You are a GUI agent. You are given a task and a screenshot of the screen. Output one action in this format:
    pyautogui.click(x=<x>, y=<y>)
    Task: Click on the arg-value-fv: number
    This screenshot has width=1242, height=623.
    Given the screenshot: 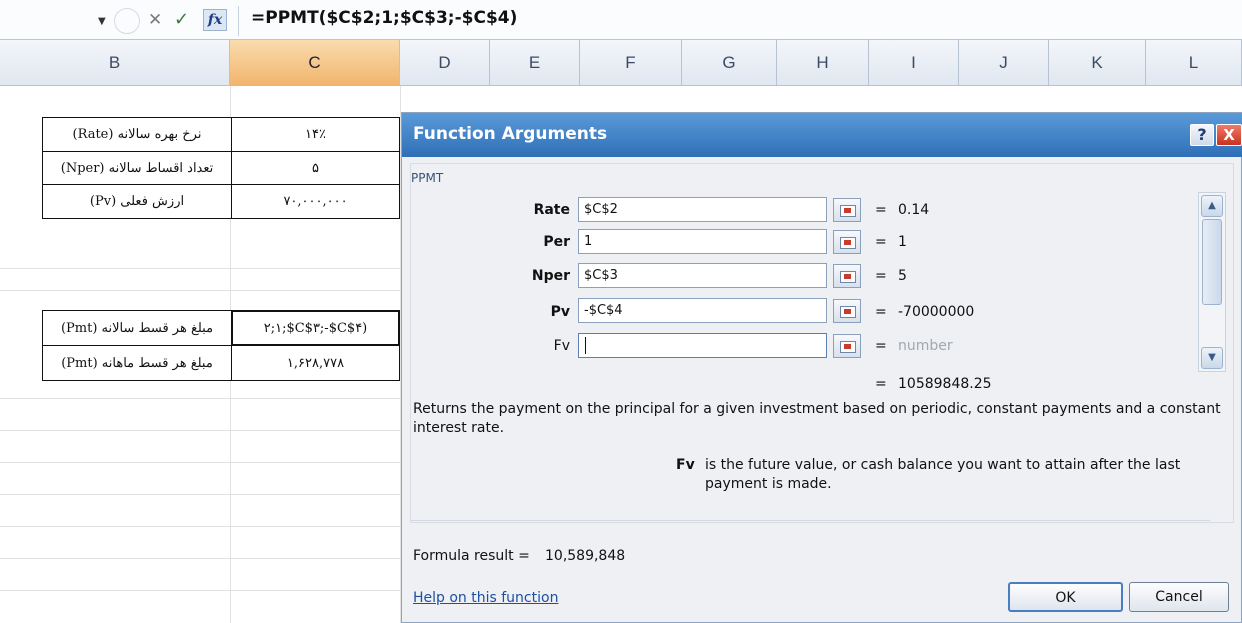 What is the action you would take?
    pyautogui.click(x=925, y=346)
    